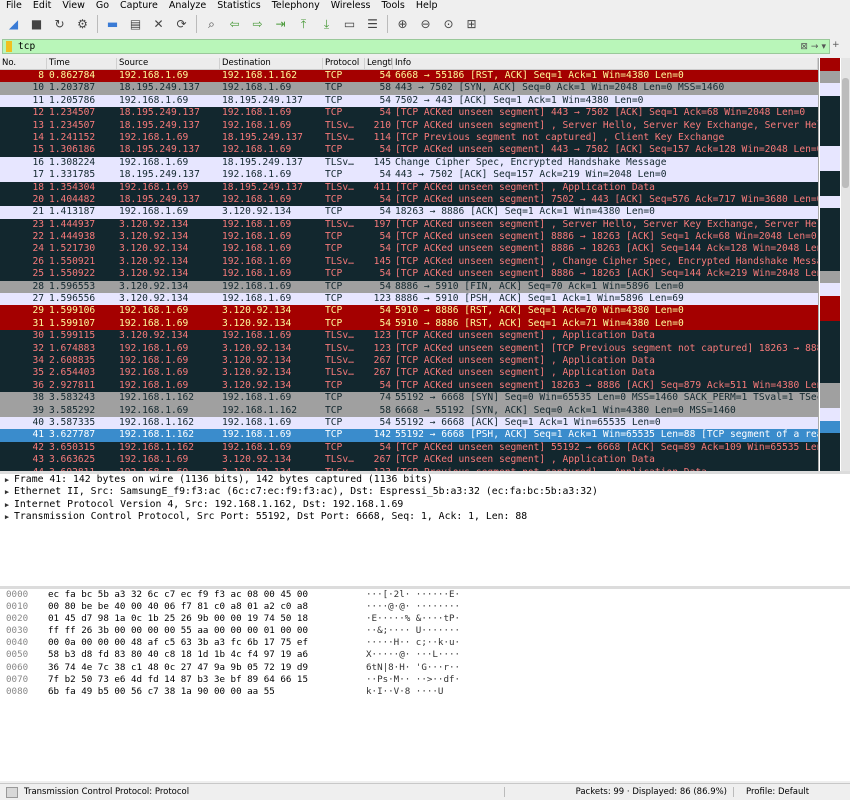 This screenshot has height=800, width=850. Describe the element at coordinates (845, 133) in the screenshot. I see `scrollbar-thumb` at that location.